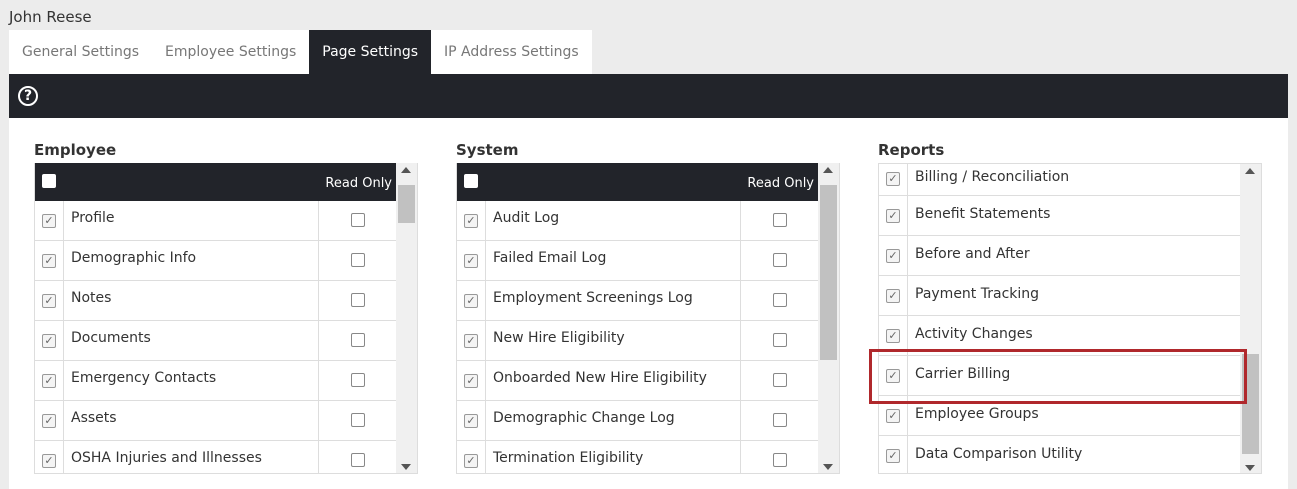 The image size is (1297, 489). Describe the element at coordinates (216, 301) in the screenshot. I see `employee-row: ✓ Notes` at that location.